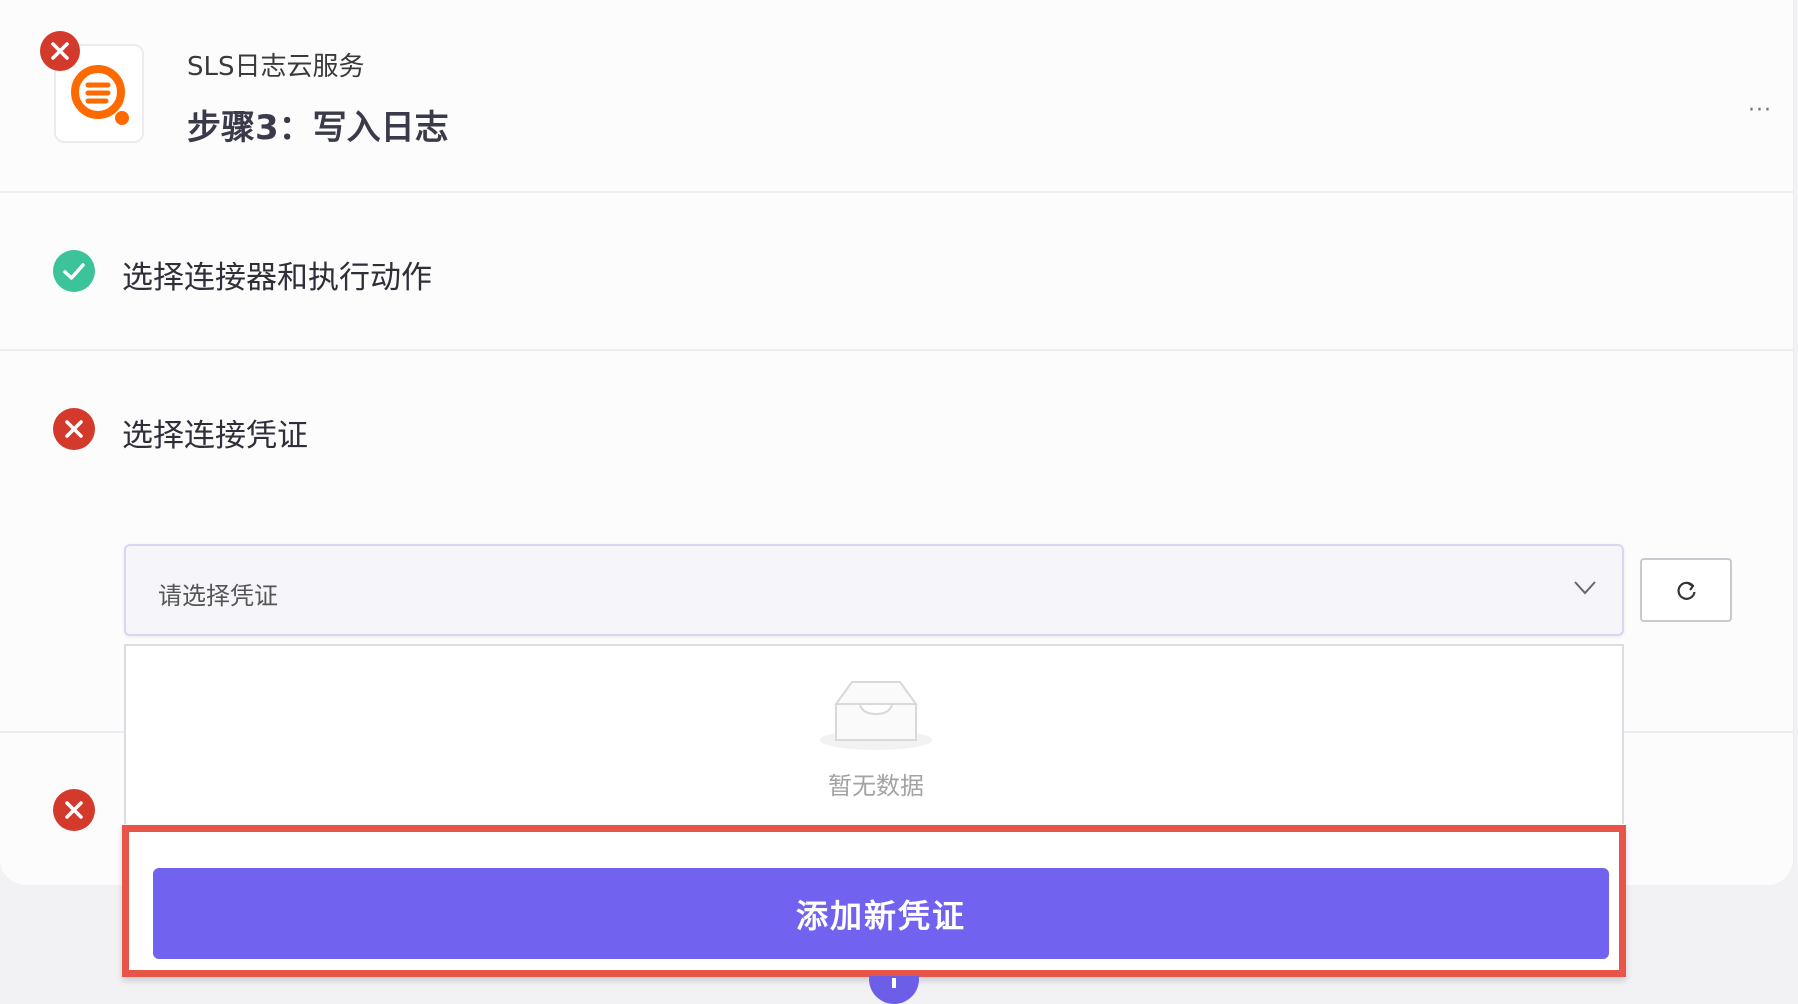 The height and width of the screenshot is (1004, 1798). I want to click on app-error-badge-icon, so click(60, 51).